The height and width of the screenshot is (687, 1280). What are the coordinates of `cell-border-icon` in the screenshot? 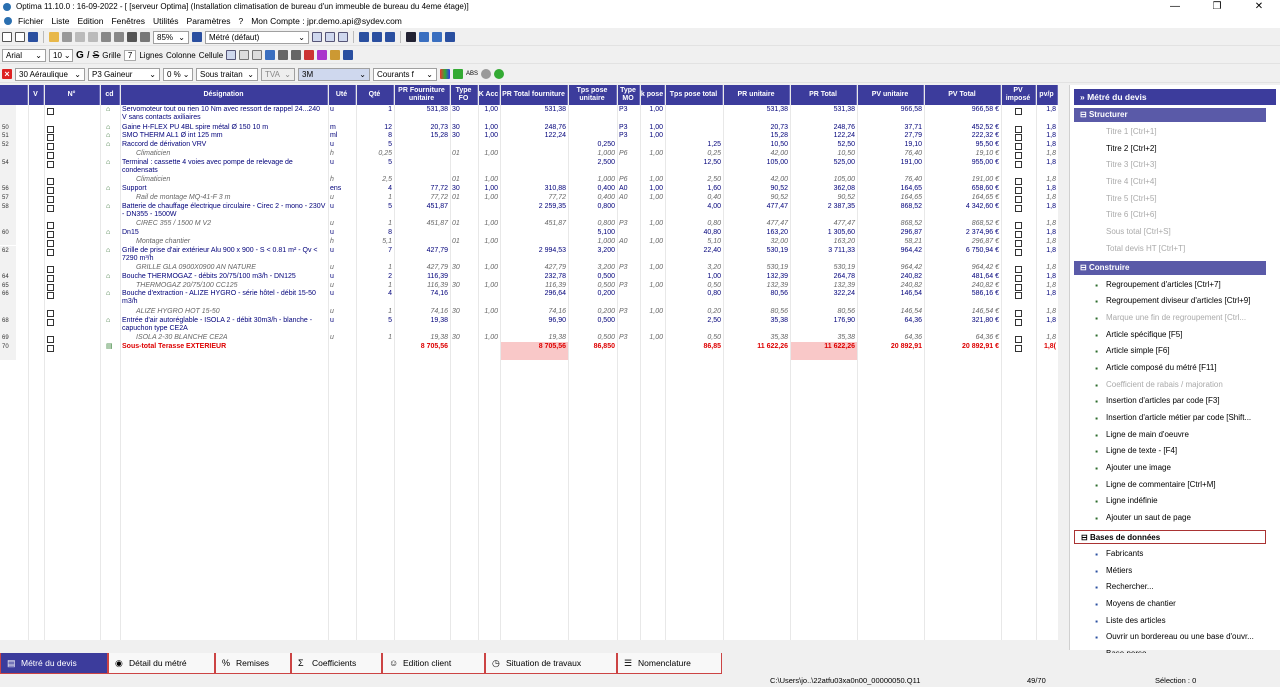 It's located at (244, 55).